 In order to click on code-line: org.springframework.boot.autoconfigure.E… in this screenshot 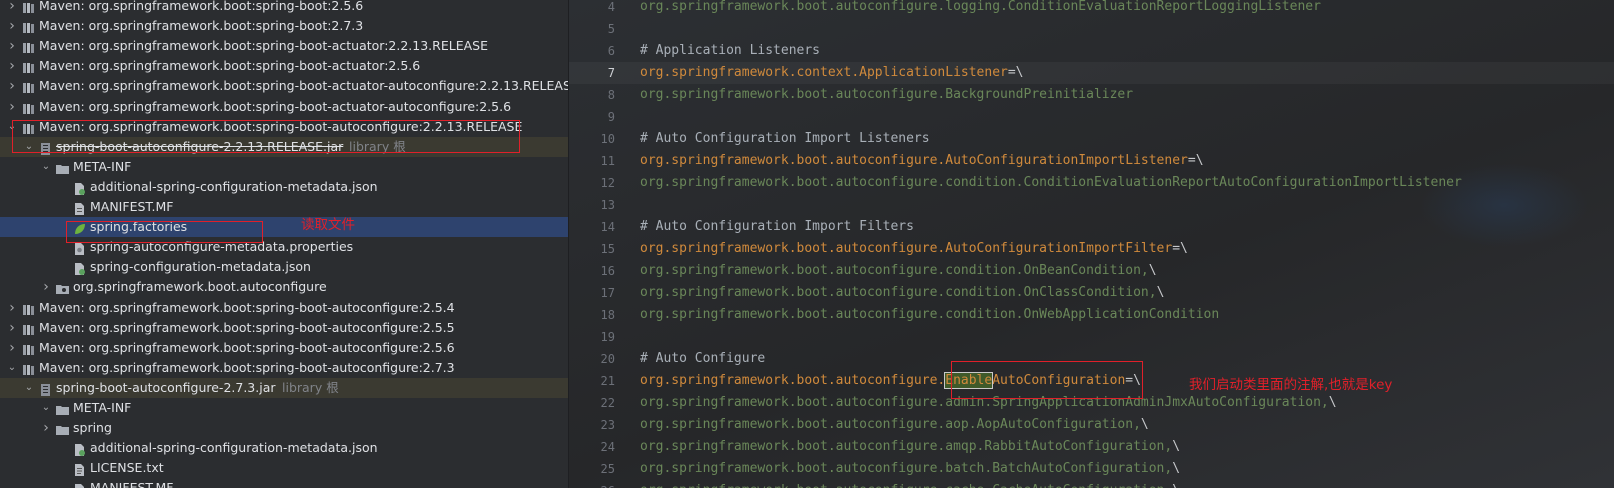, I will do `click(890, 381)`.